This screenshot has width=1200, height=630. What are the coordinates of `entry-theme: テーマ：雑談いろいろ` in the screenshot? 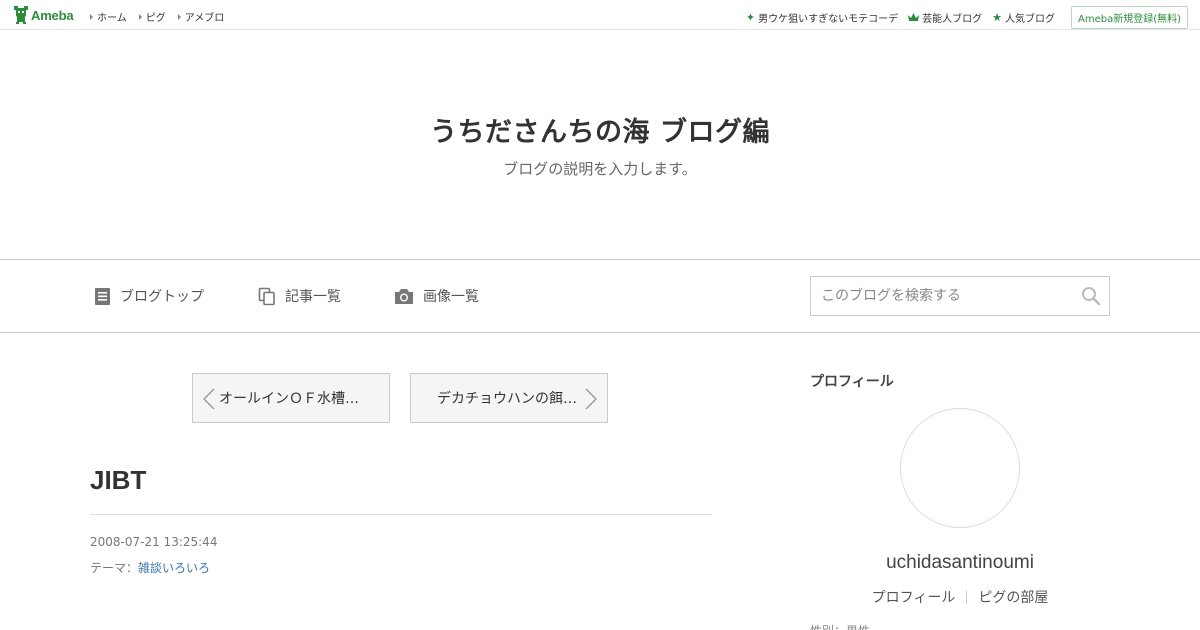 It's located at (150, 567).